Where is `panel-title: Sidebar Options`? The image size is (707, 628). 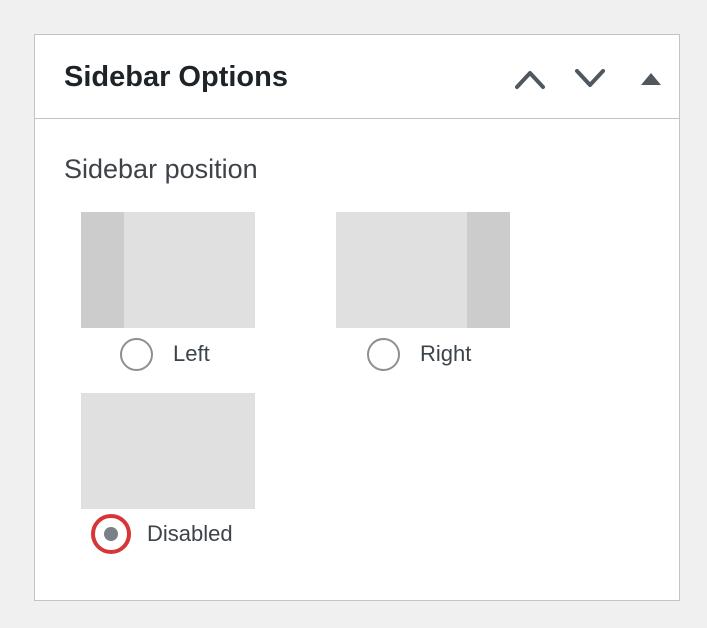
panel-title: Sidebar Options is located at coordinates (176, 77).